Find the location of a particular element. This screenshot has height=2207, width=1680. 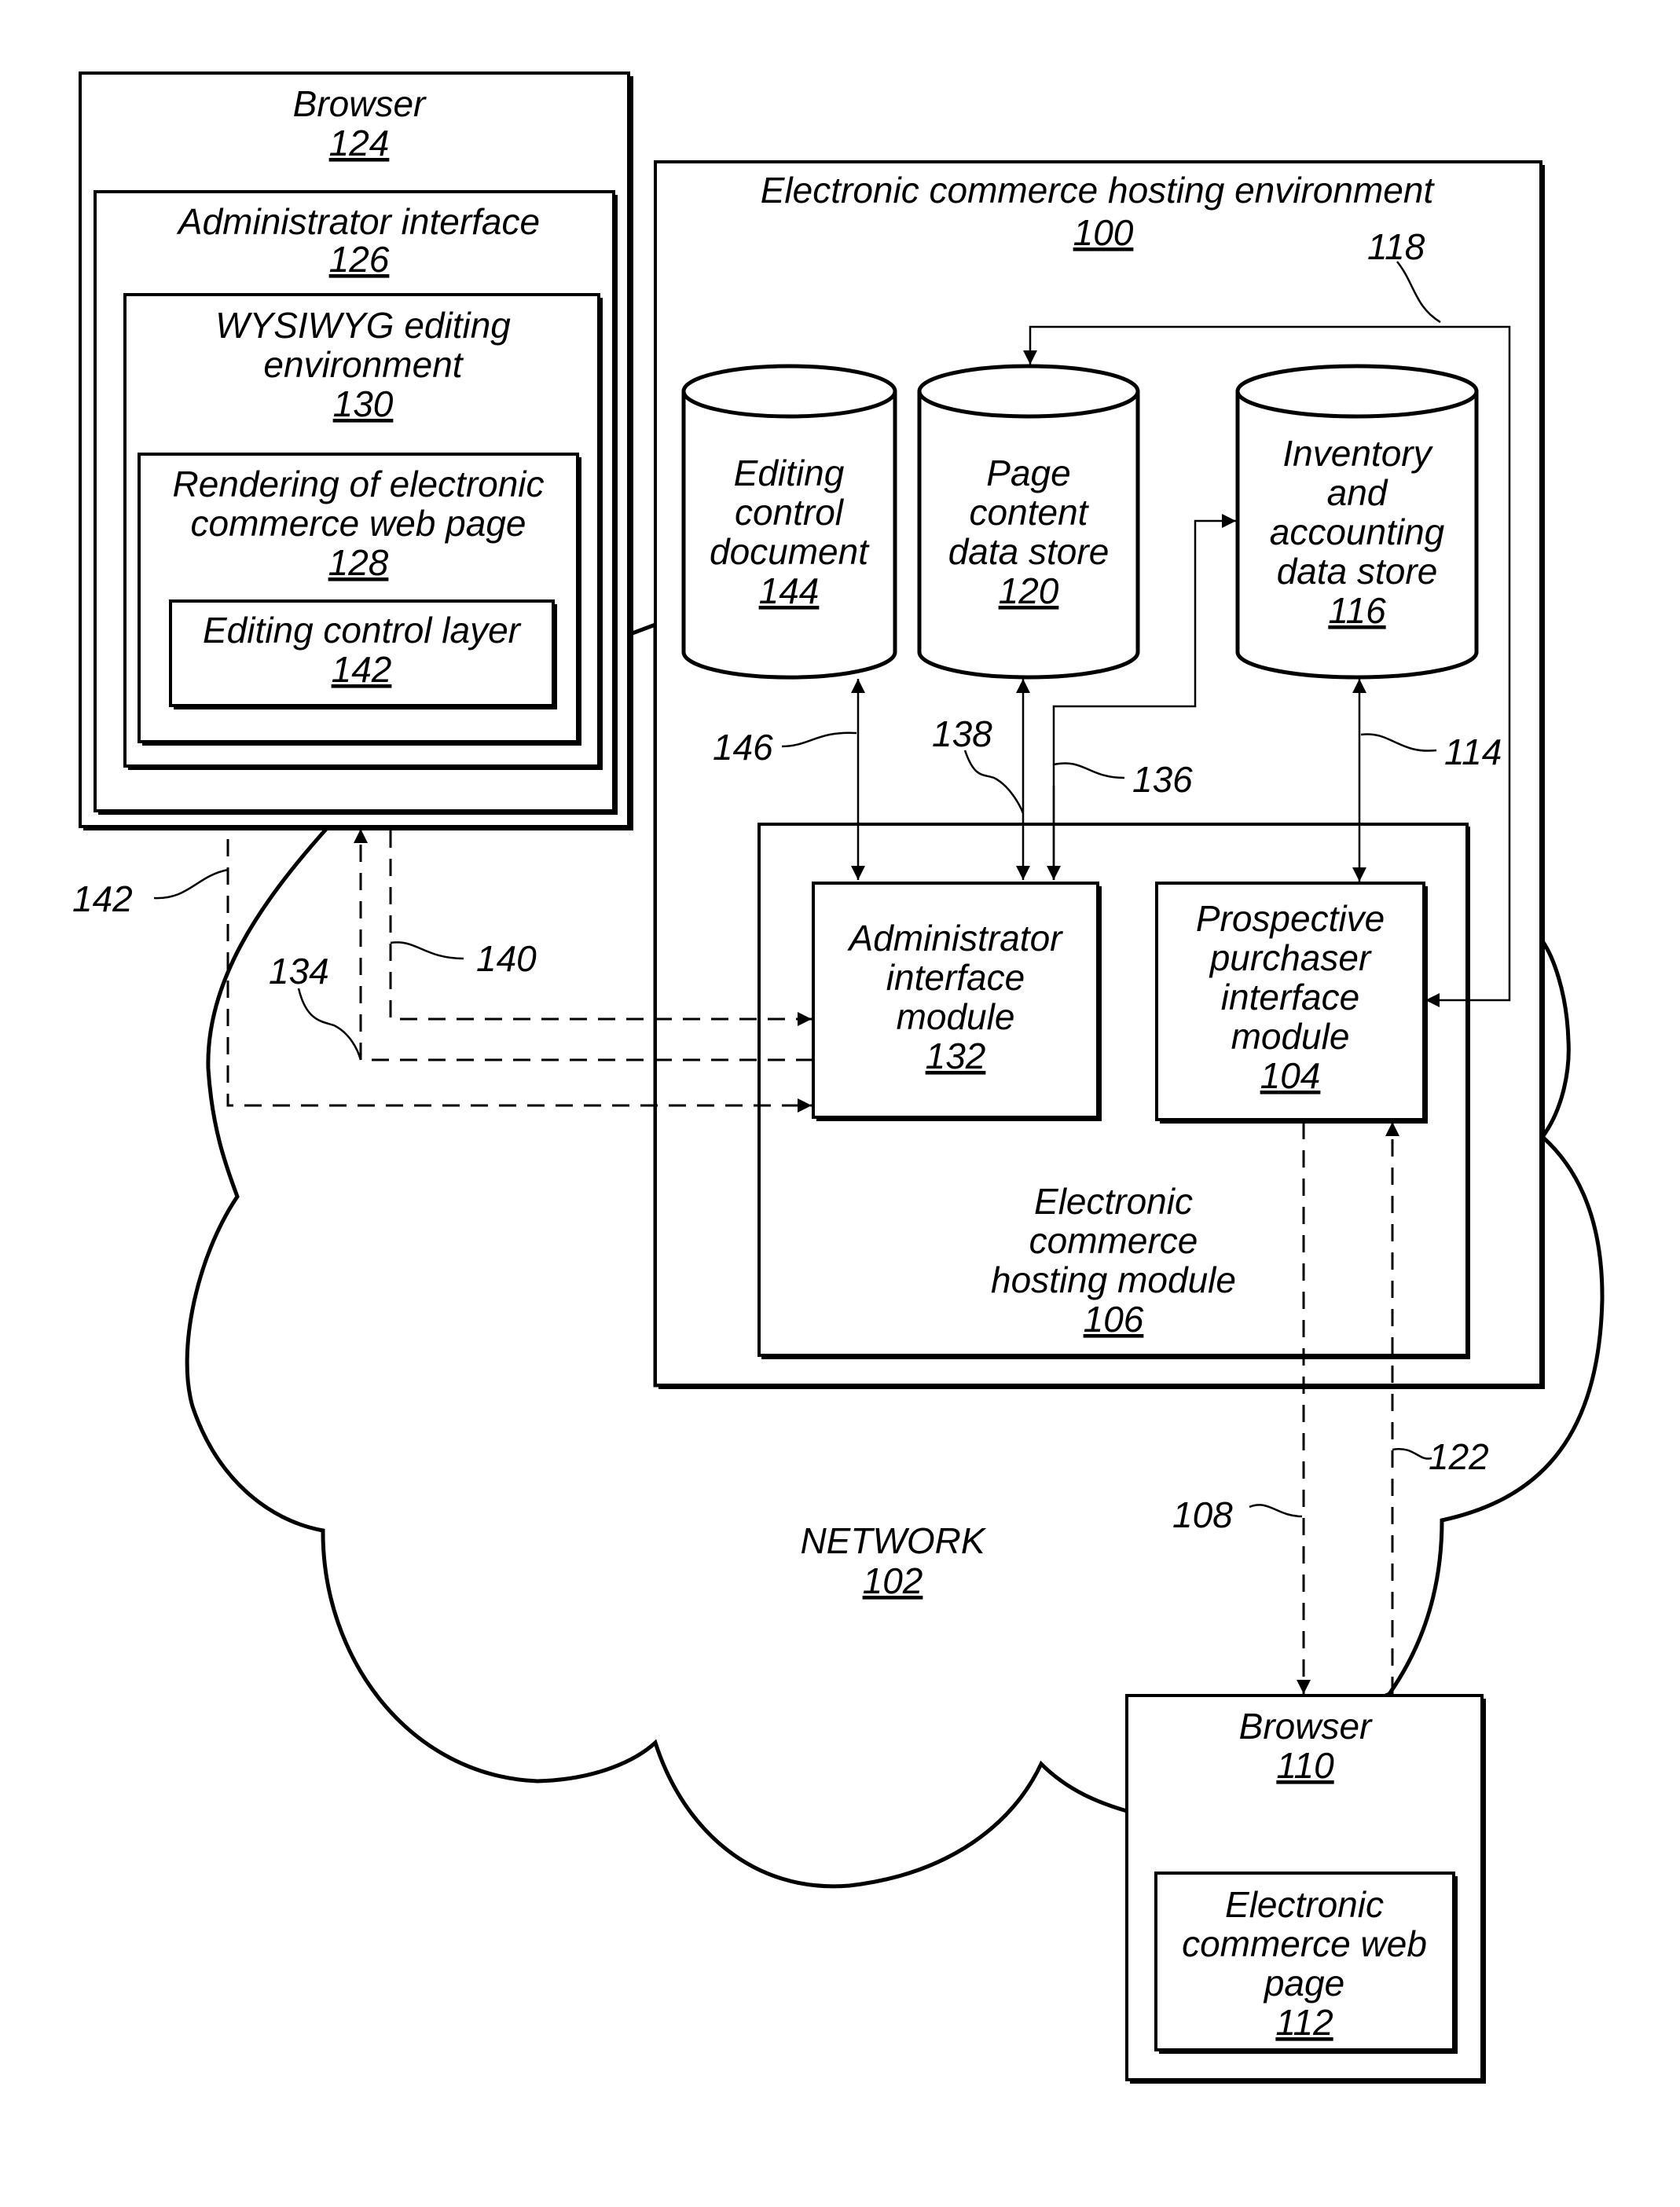

callout-142: 142 is located at coordinates (102, 899).